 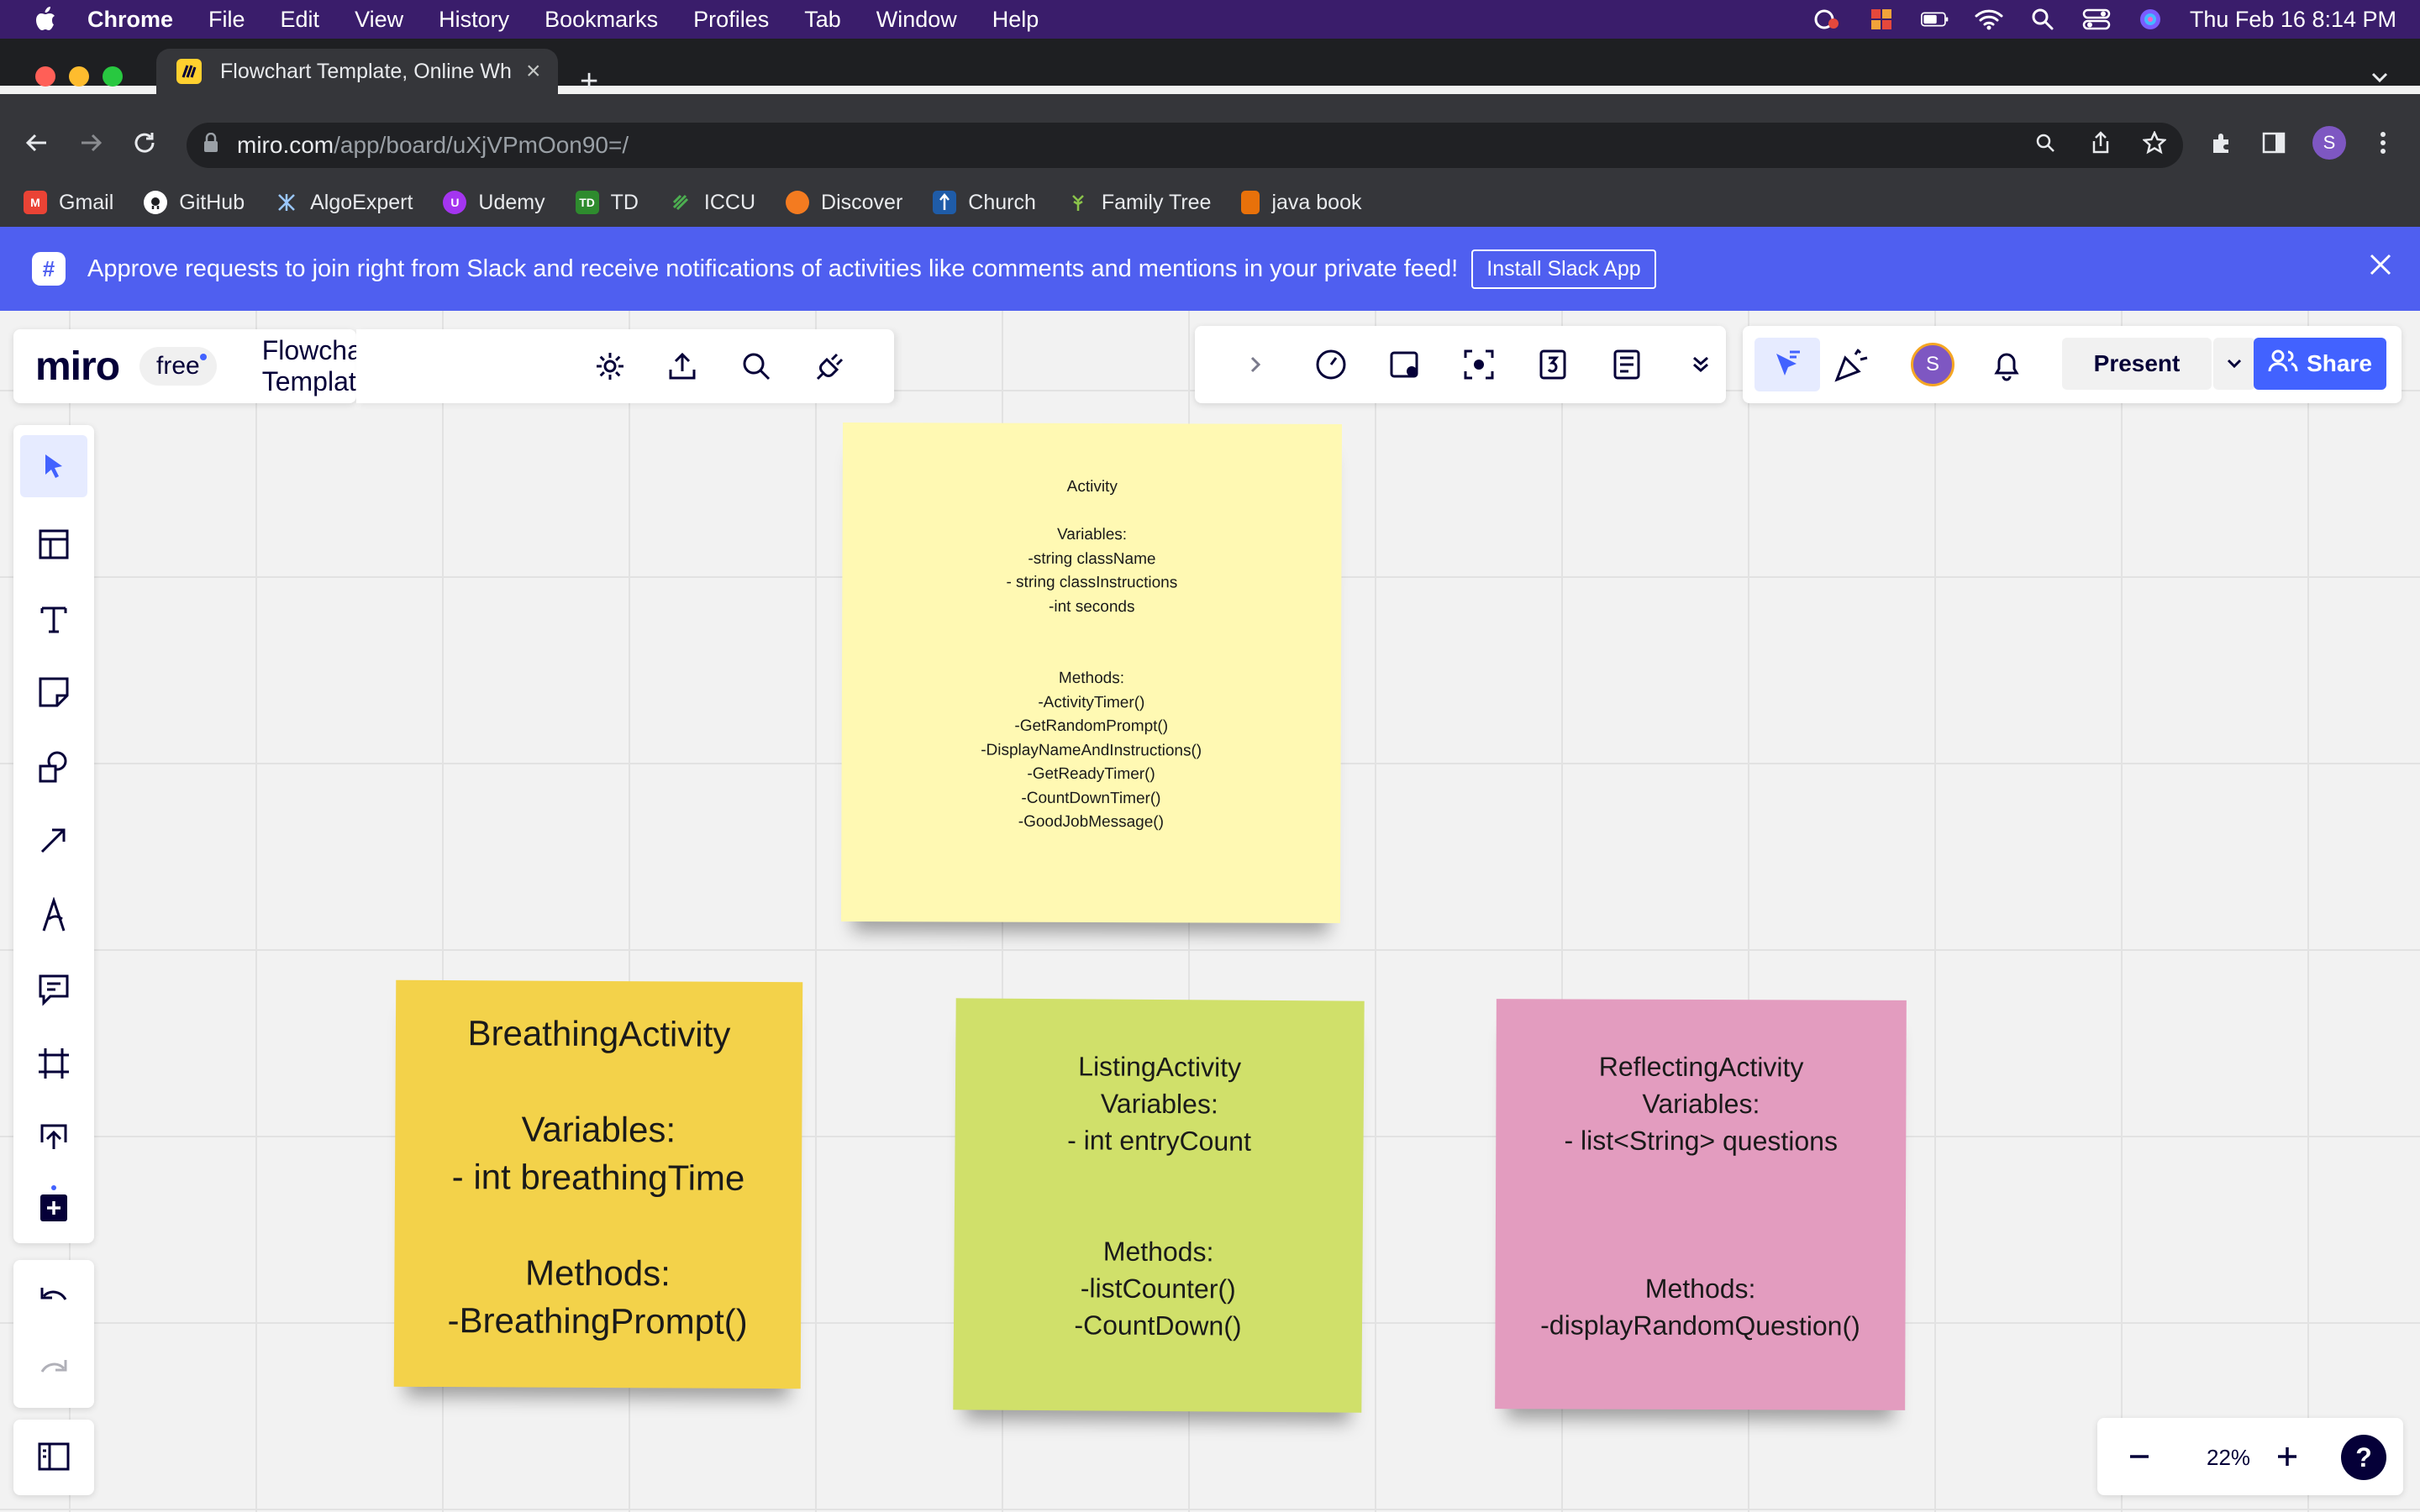 I want to click on shapes-icon, so click(x=54, y=766).